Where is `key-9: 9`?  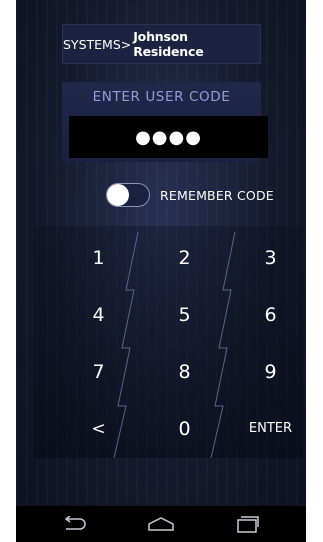
key-9: 9 is located at coordinates (266, 371).